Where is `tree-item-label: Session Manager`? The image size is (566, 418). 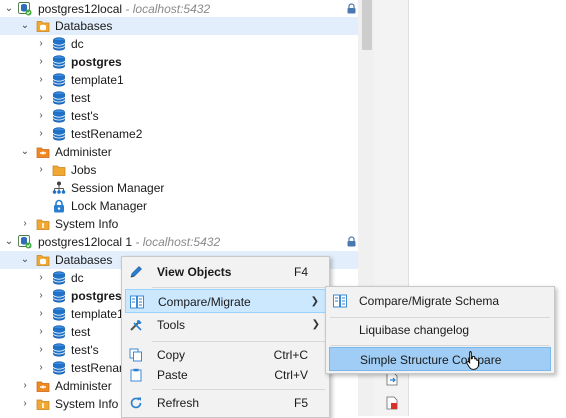
tree-item-label: Session Manager is located at coordinates (118, 188).